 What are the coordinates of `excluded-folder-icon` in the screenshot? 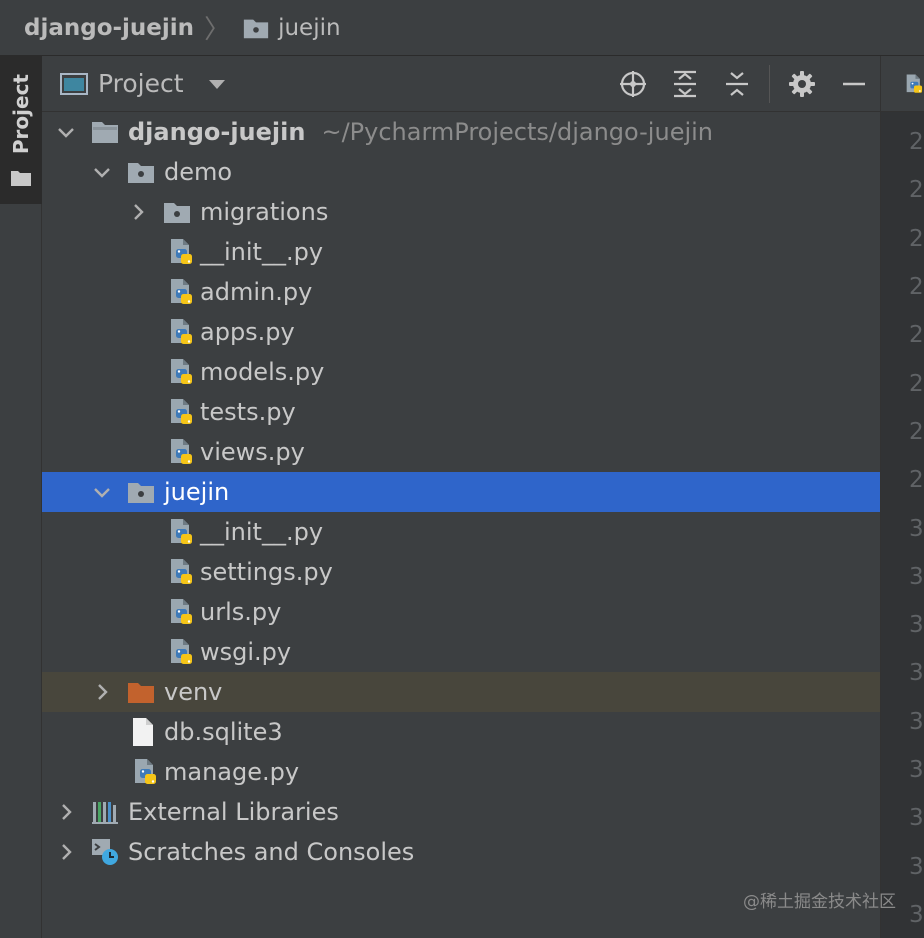 It's located at (141, 693).